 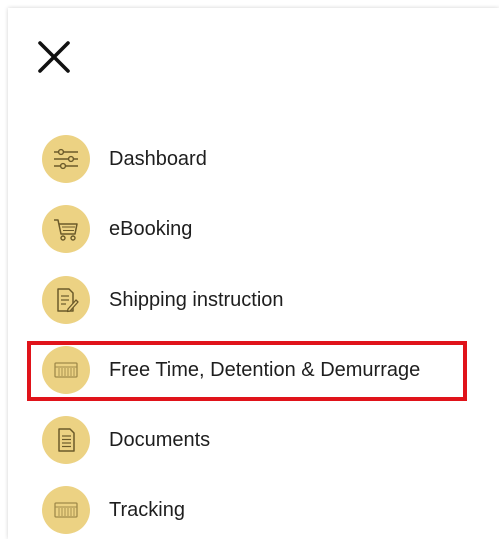 What do you see at coordinates (160, 439) in the screenshot?
I see `menu-item-label: Documents` at bounding box center [160, 439].